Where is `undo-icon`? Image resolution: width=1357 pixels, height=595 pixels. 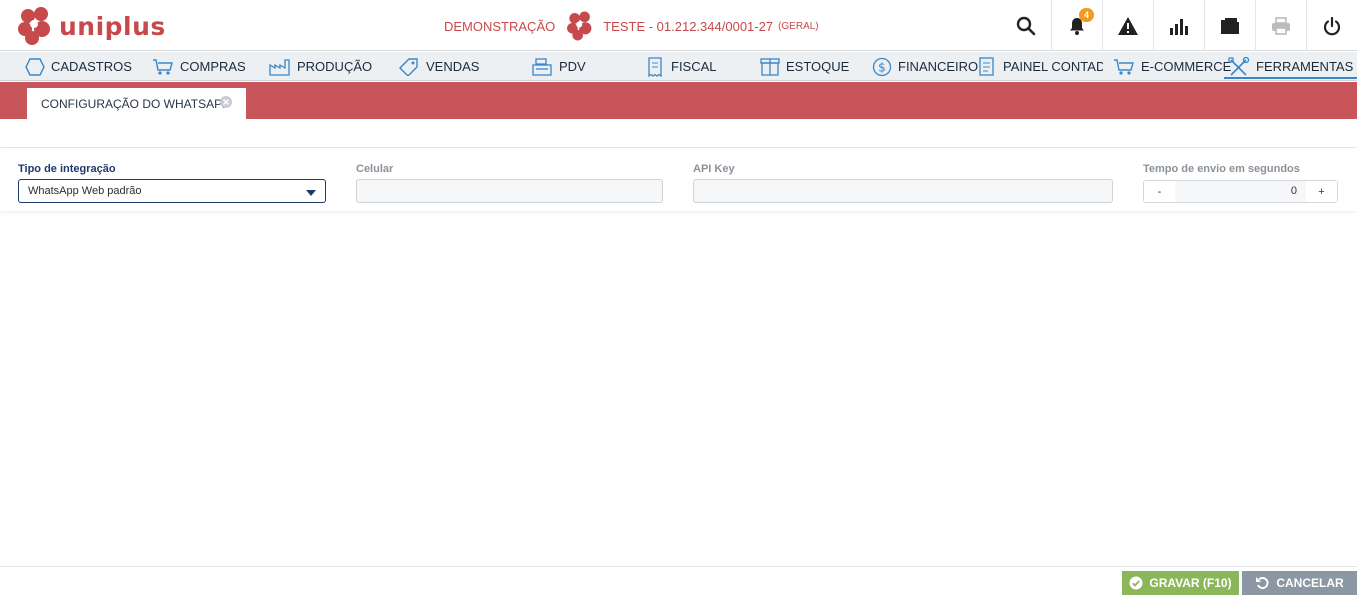 undo-icon is located at coordinates (1262, 583).